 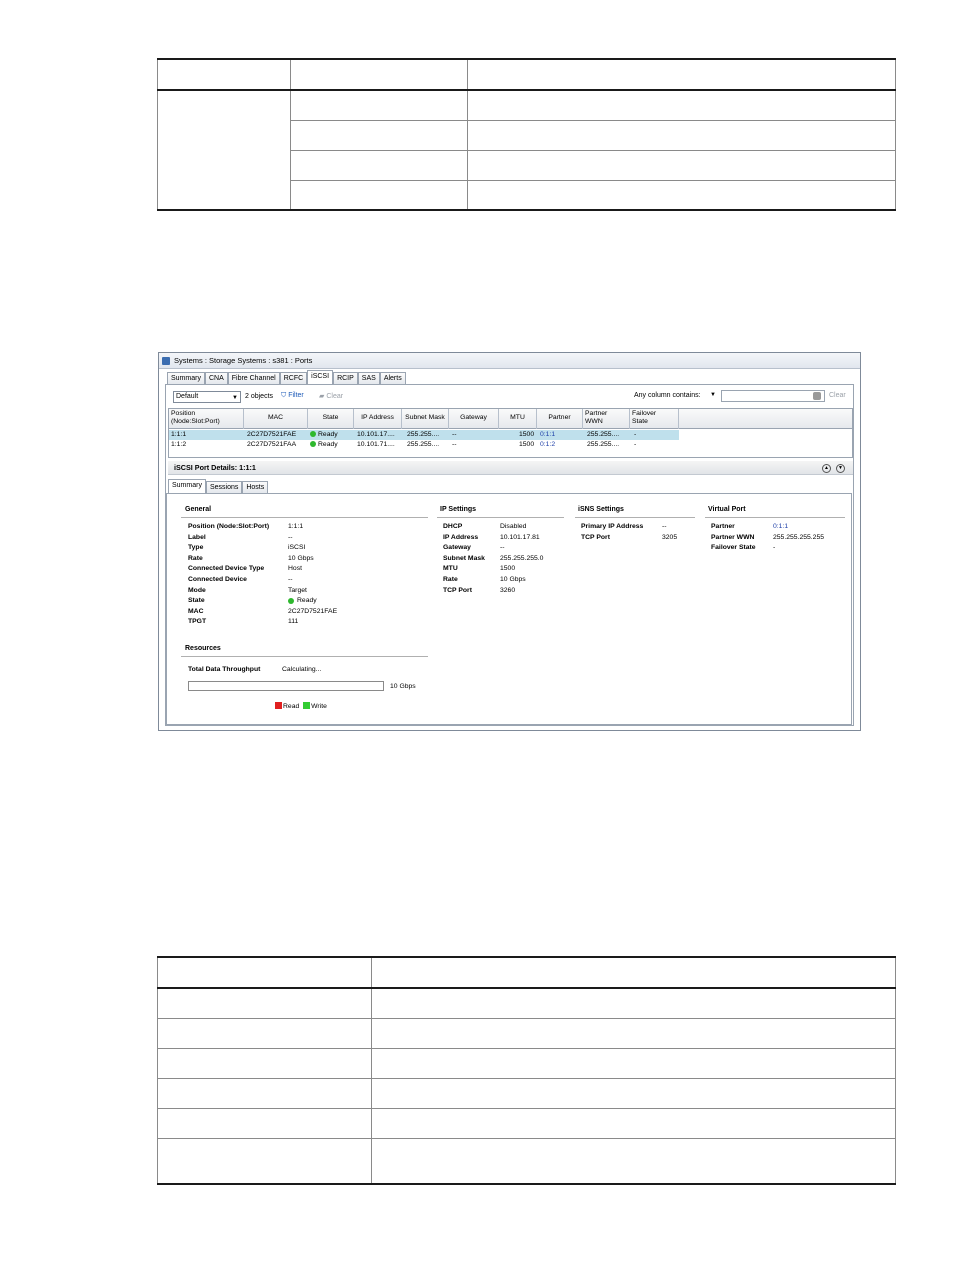 I want to click on general-heading: General, so click(x=198, y=509).